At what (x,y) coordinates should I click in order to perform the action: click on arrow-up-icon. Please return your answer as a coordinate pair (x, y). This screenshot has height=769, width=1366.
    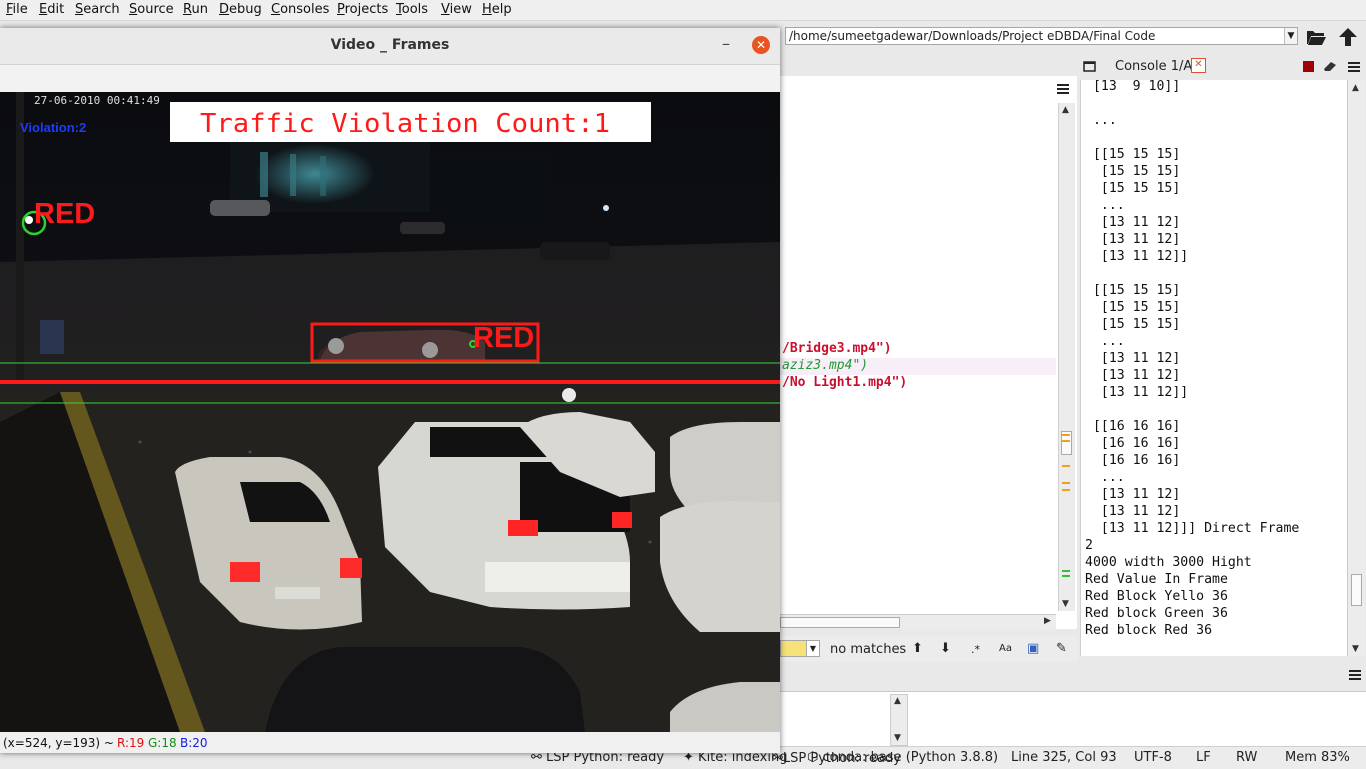
    Looking at the image, I should click on (1348, 37).